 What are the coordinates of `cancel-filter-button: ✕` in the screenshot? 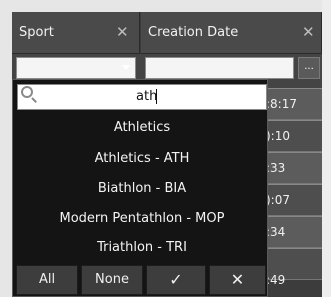 It's located at (237, 280).